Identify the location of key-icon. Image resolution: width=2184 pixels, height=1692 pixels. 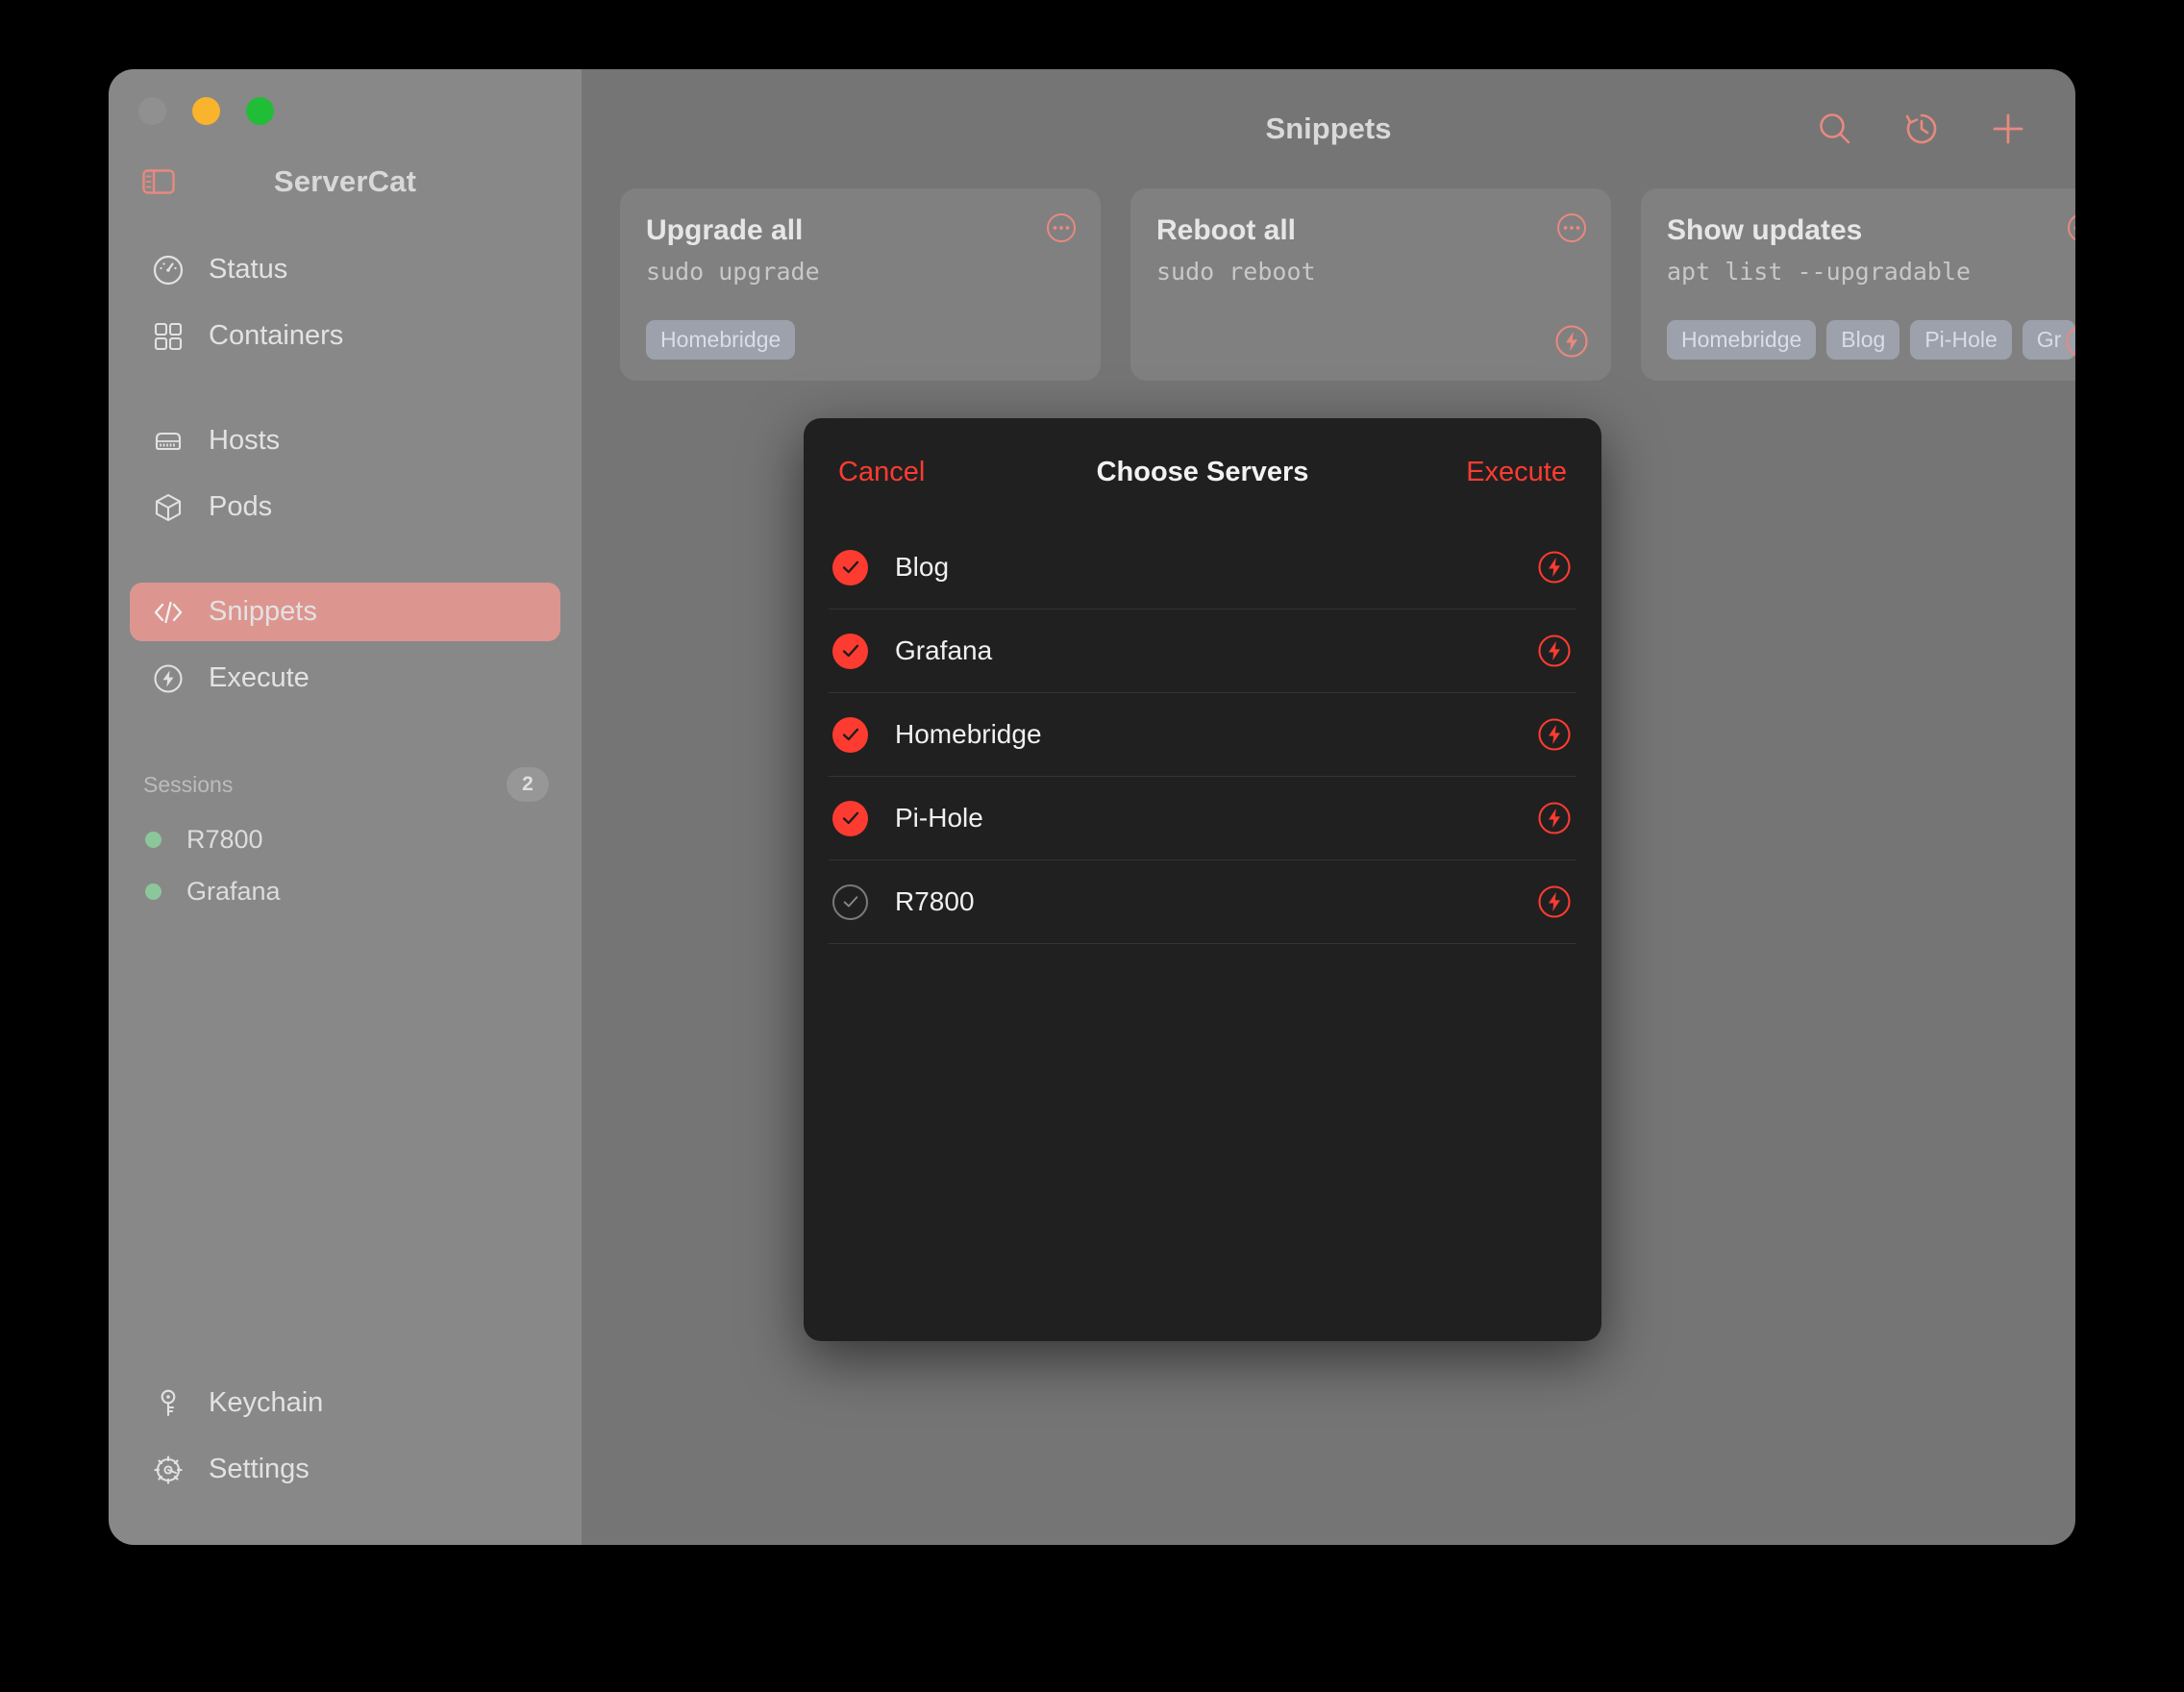
(169, 1403).